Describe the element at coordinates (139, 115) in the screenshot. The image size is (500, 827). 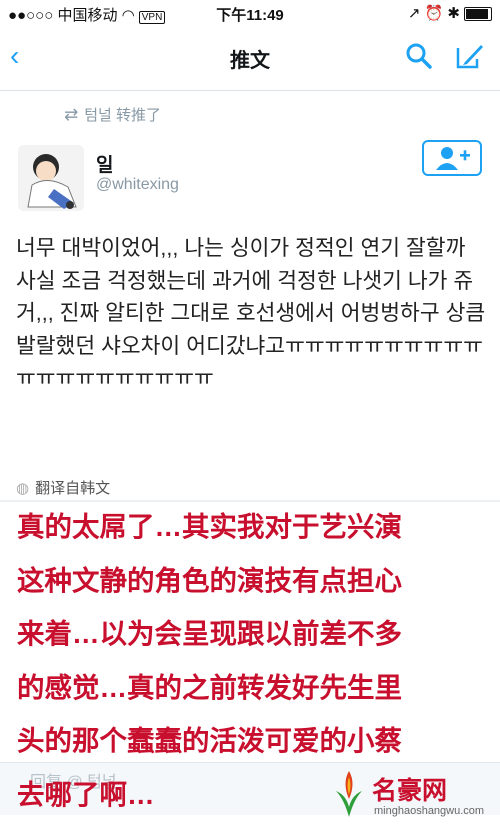
I see `retweet-action: 转推了` at that location.